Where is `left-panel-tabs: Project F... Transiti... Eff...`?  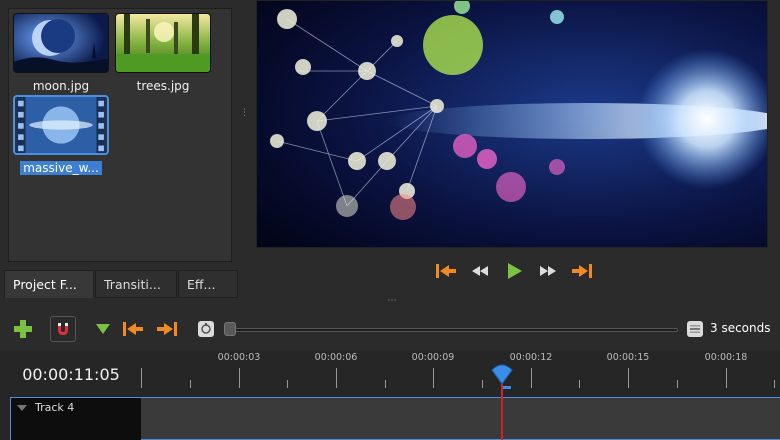 left-panel-tabs: Project F... Transiti... Eff... is located at coordinates (121, 284).